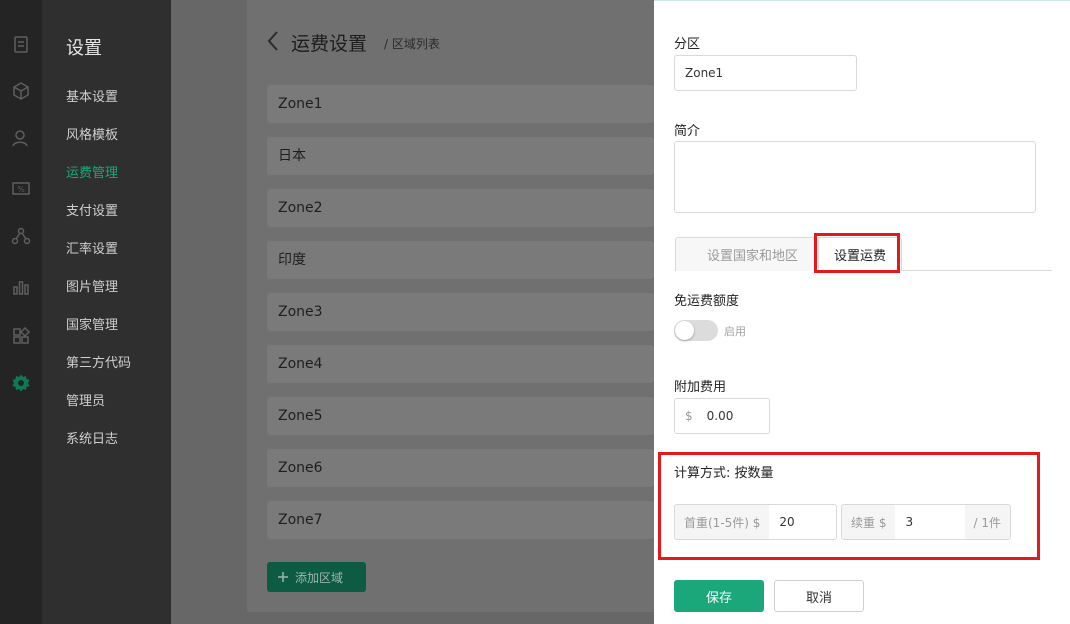  Describe the element at coordinates (92, 285) in the screenshot. I see `sidebar-item-images: 图片管理` at that location.